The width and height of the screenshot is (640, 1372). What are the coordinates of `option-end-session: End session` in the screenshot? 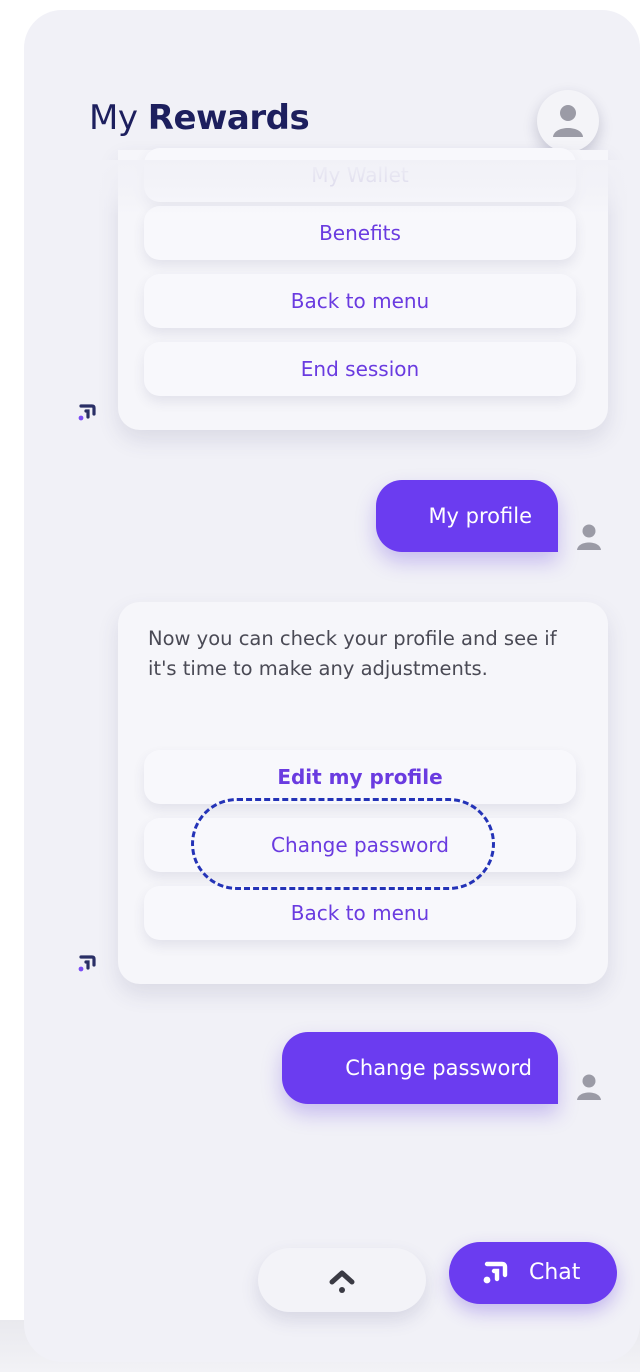 It's located at (360, 369).